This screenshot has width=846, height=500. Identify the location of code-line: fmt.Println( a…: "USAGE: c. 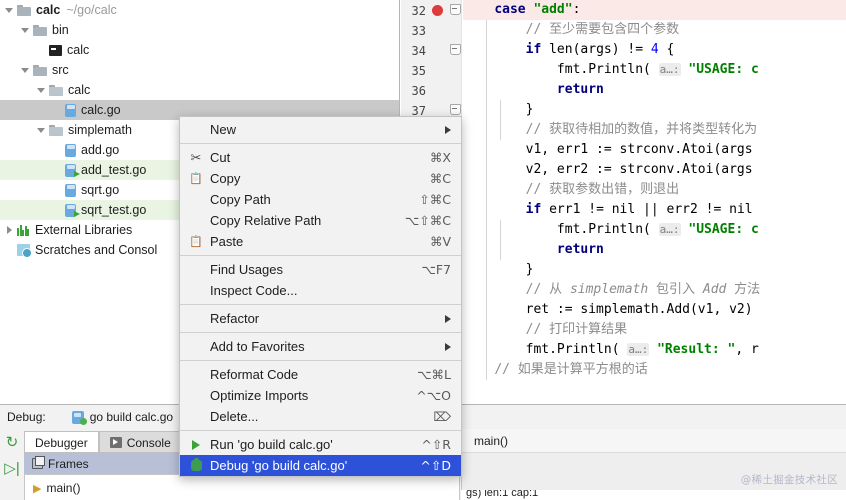
(611, 70).